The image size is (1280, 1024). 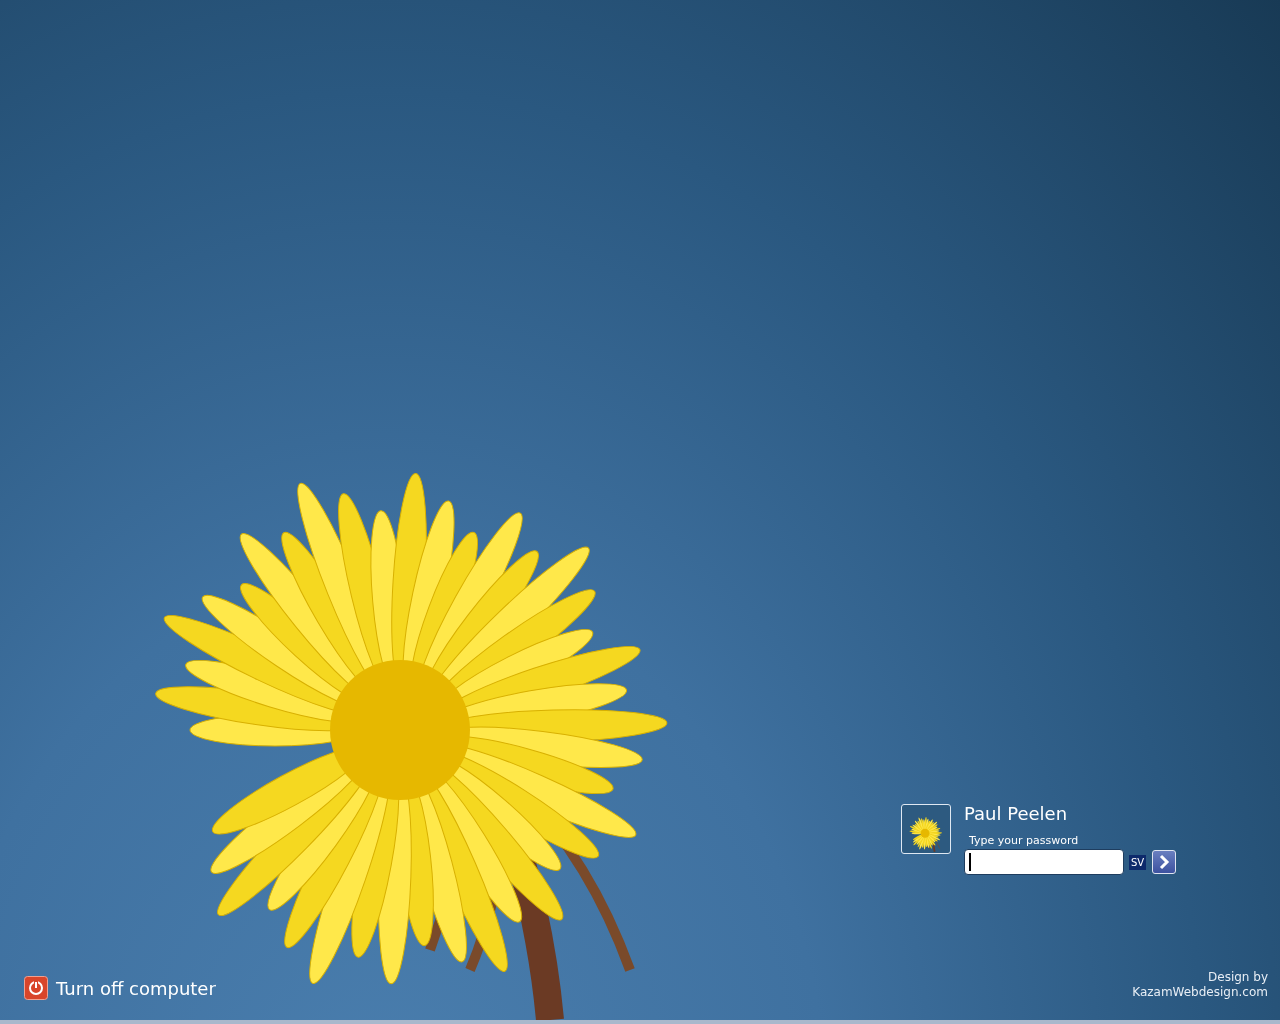 What do you see at coordinates (1138, 862) in the screenshot?
I see `keyboard-layout-indicator: SV` at bounding box center [1138, 862].